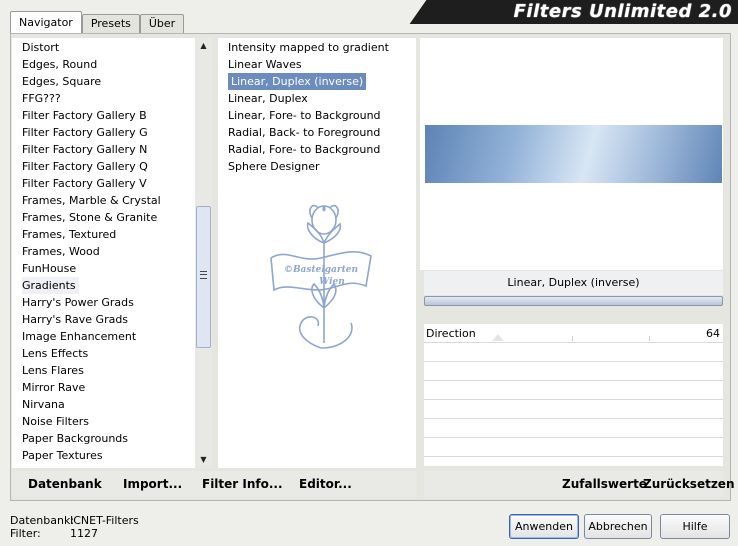 The height and width of the screenshot is (546, 738). Describe the element at coordinates (25, 533) in the screenshot. I see `status-filter-label: Filter:` at that location.